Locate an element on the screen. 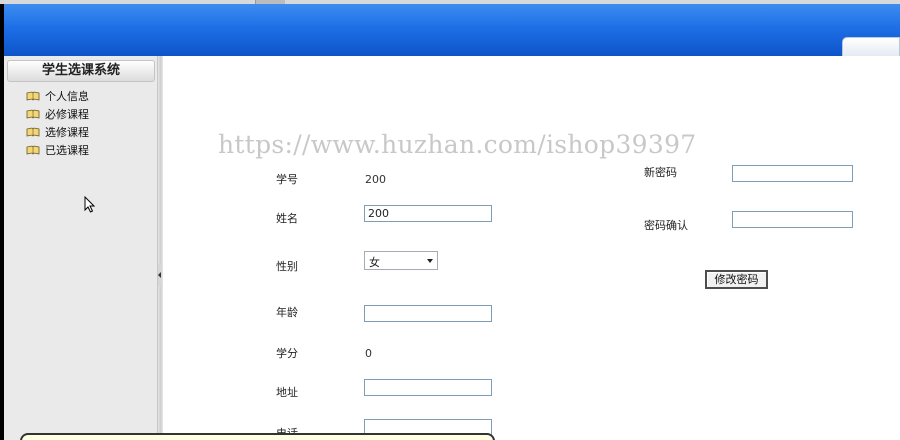  name-label: 姓名 is located at coordinates (287, 218).